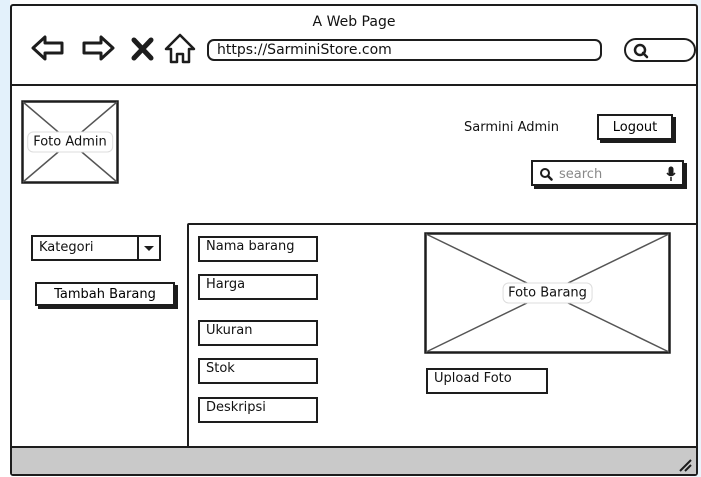  I want to click on microphone-icon, so click(671, 174).